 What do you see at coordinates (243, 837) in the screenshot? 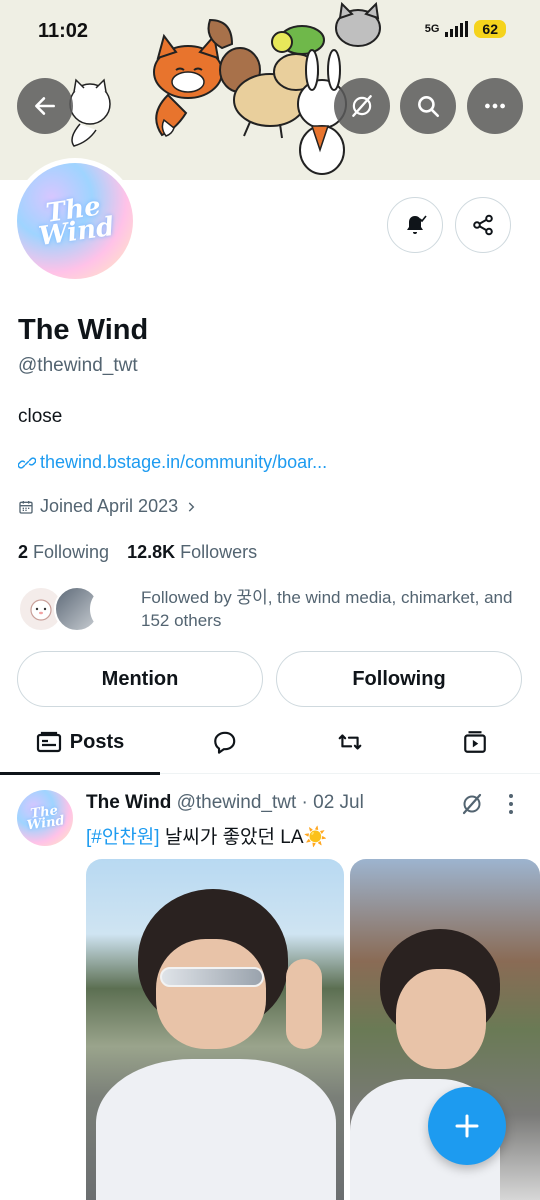
I see `post-body: 날씨가 좋았던 LA☀️` at bounding box center [243, 837].